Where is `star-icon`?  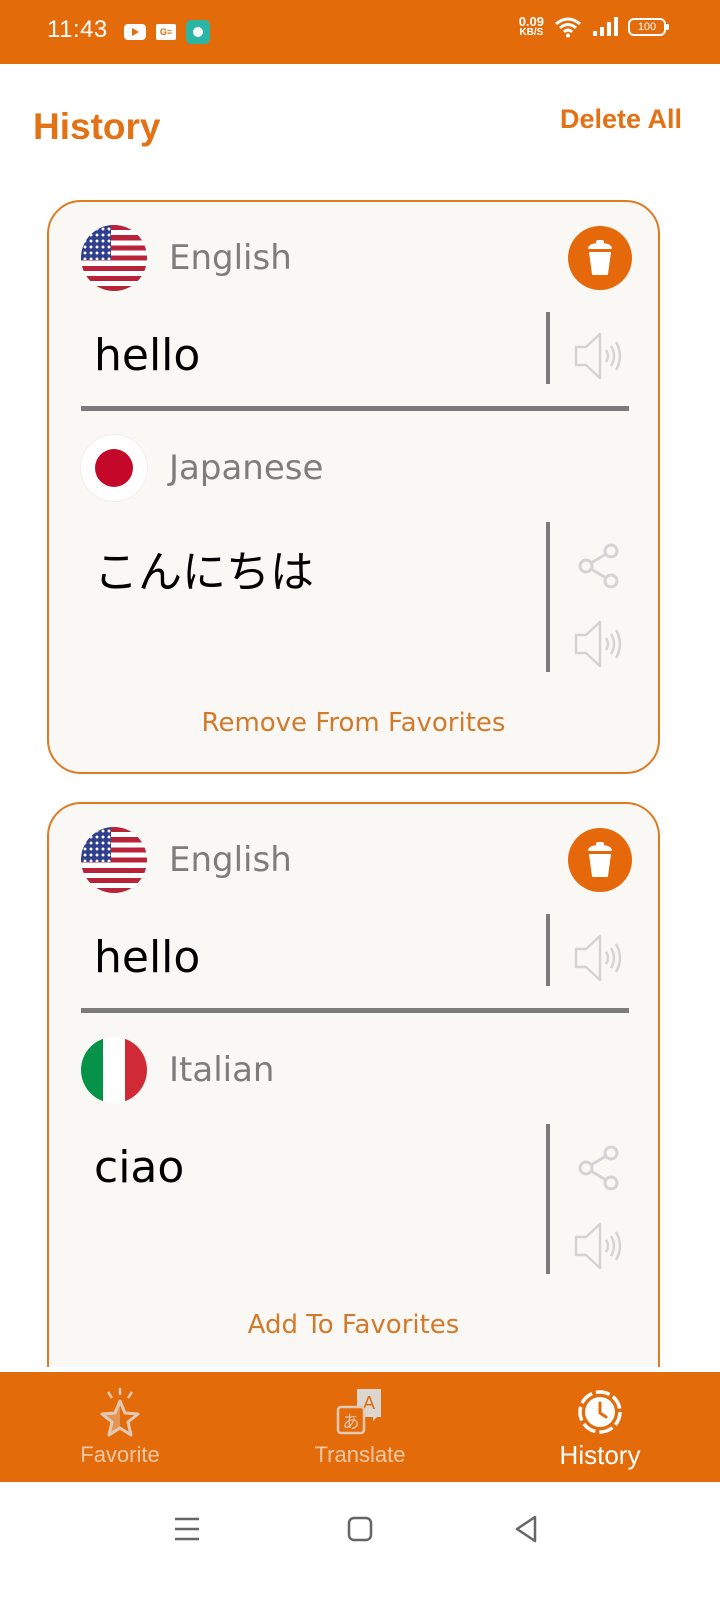 star-icon is located at coordinates (120, 1412).